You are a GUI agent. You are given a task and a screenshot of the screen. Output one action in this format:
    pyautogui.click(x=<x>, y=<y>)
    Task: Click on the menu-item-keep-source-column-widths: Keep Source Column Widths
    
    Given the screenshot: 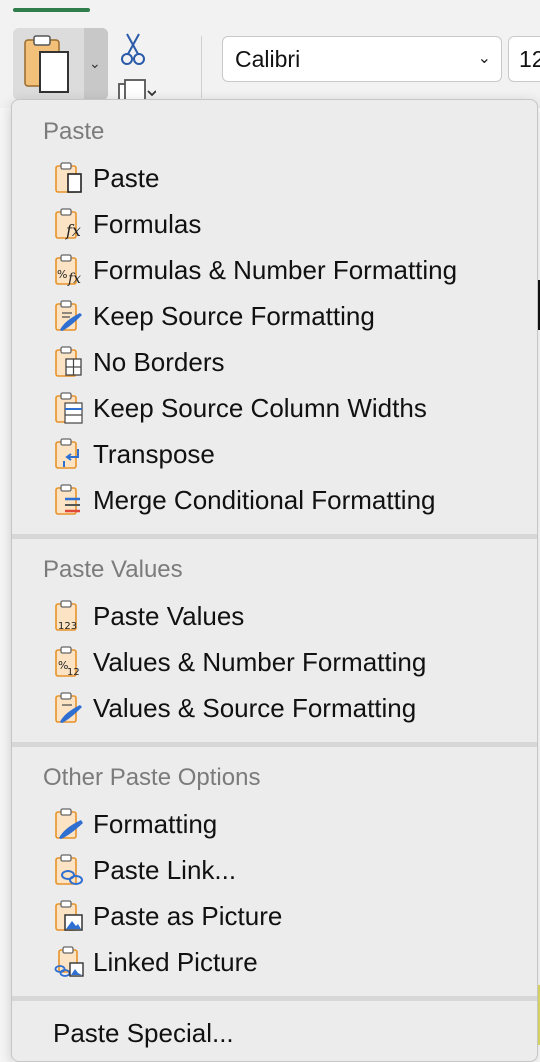 What is the action you would take?
    pyautogui.click(x=274, y=408)
    